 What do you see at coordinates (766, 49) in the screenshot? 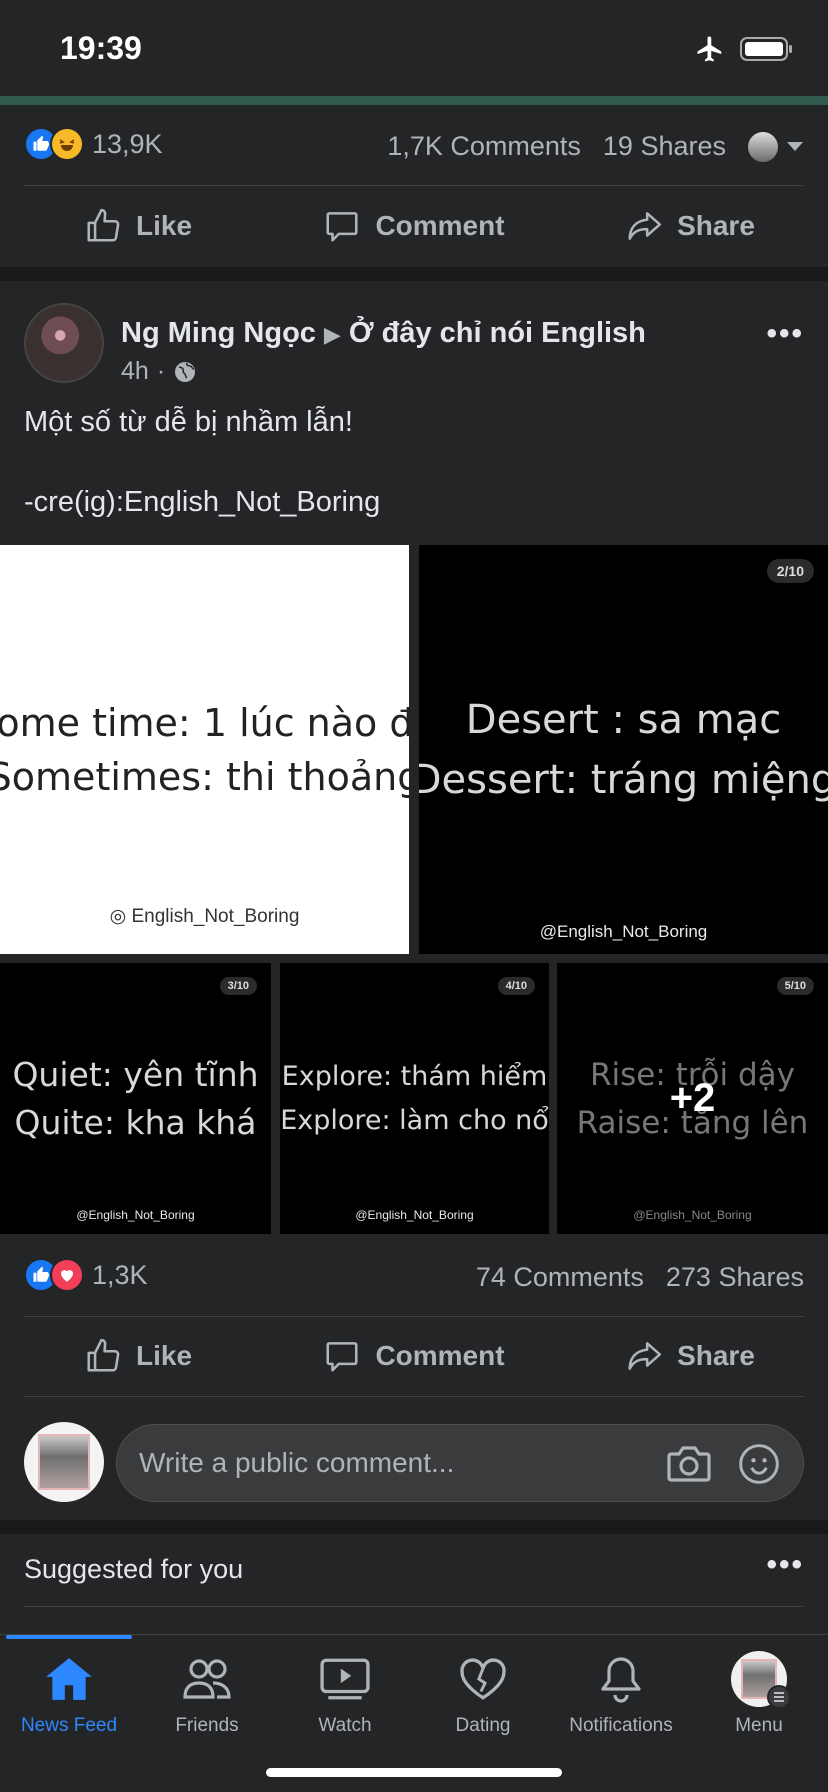
I see `battery-icon` at bounding box center [766, 49].